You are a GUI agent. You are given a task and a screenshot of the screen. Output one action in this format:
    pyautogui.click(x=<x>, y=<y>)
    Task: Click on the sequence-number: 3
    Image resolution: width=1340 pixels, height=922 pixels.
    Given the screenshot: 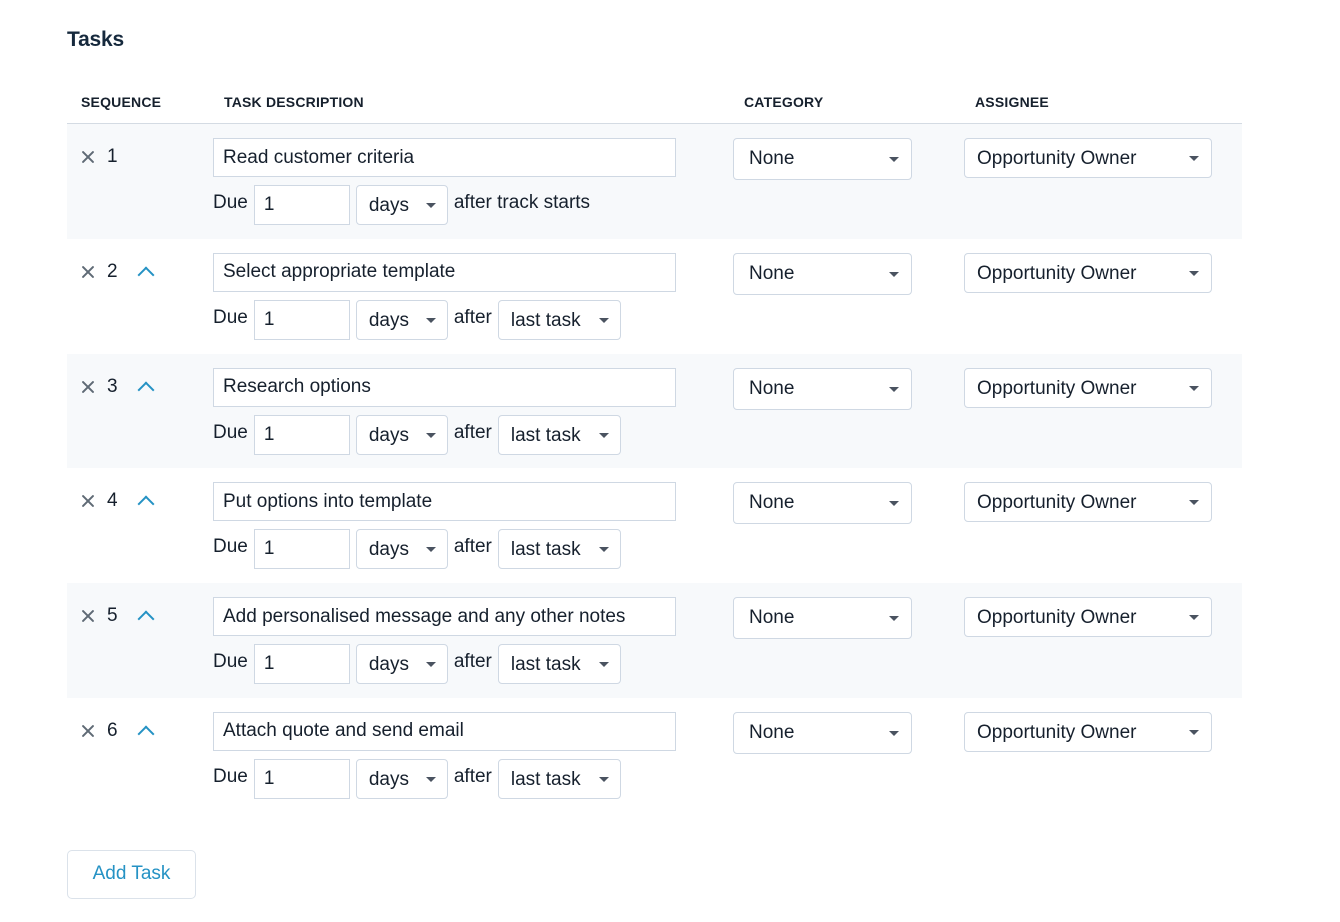 What is the action you would take?
    pyautogui.click(x=112, y=386)
    